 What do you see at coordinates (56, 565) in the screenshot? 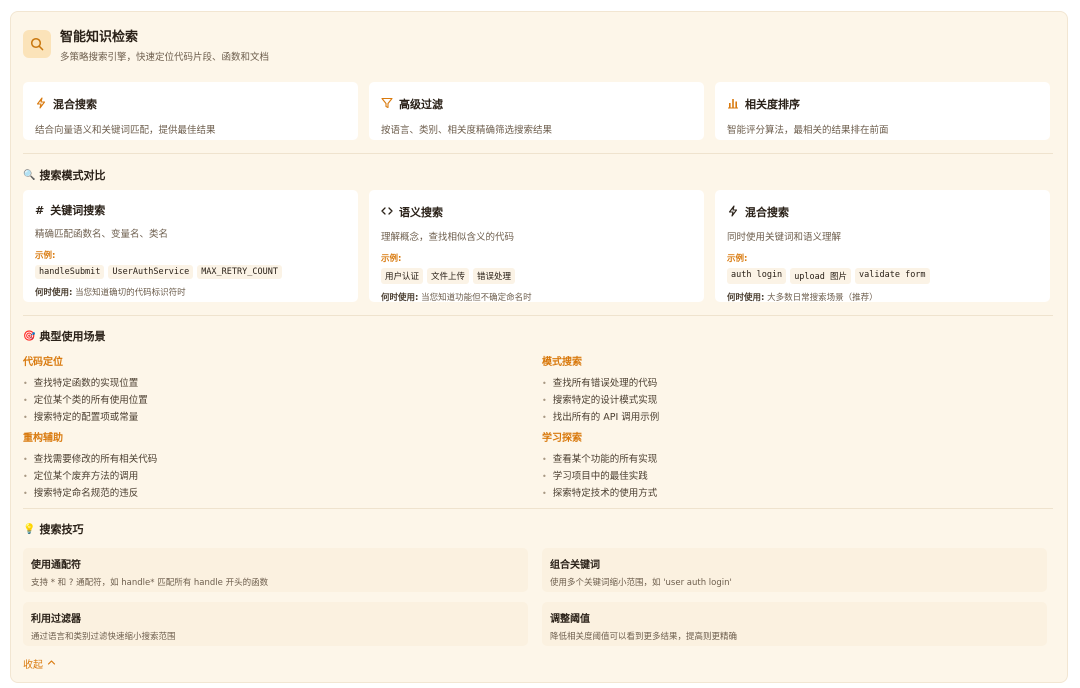
I see `tip-title: 使用通配符` at bounding box center [56, 565].